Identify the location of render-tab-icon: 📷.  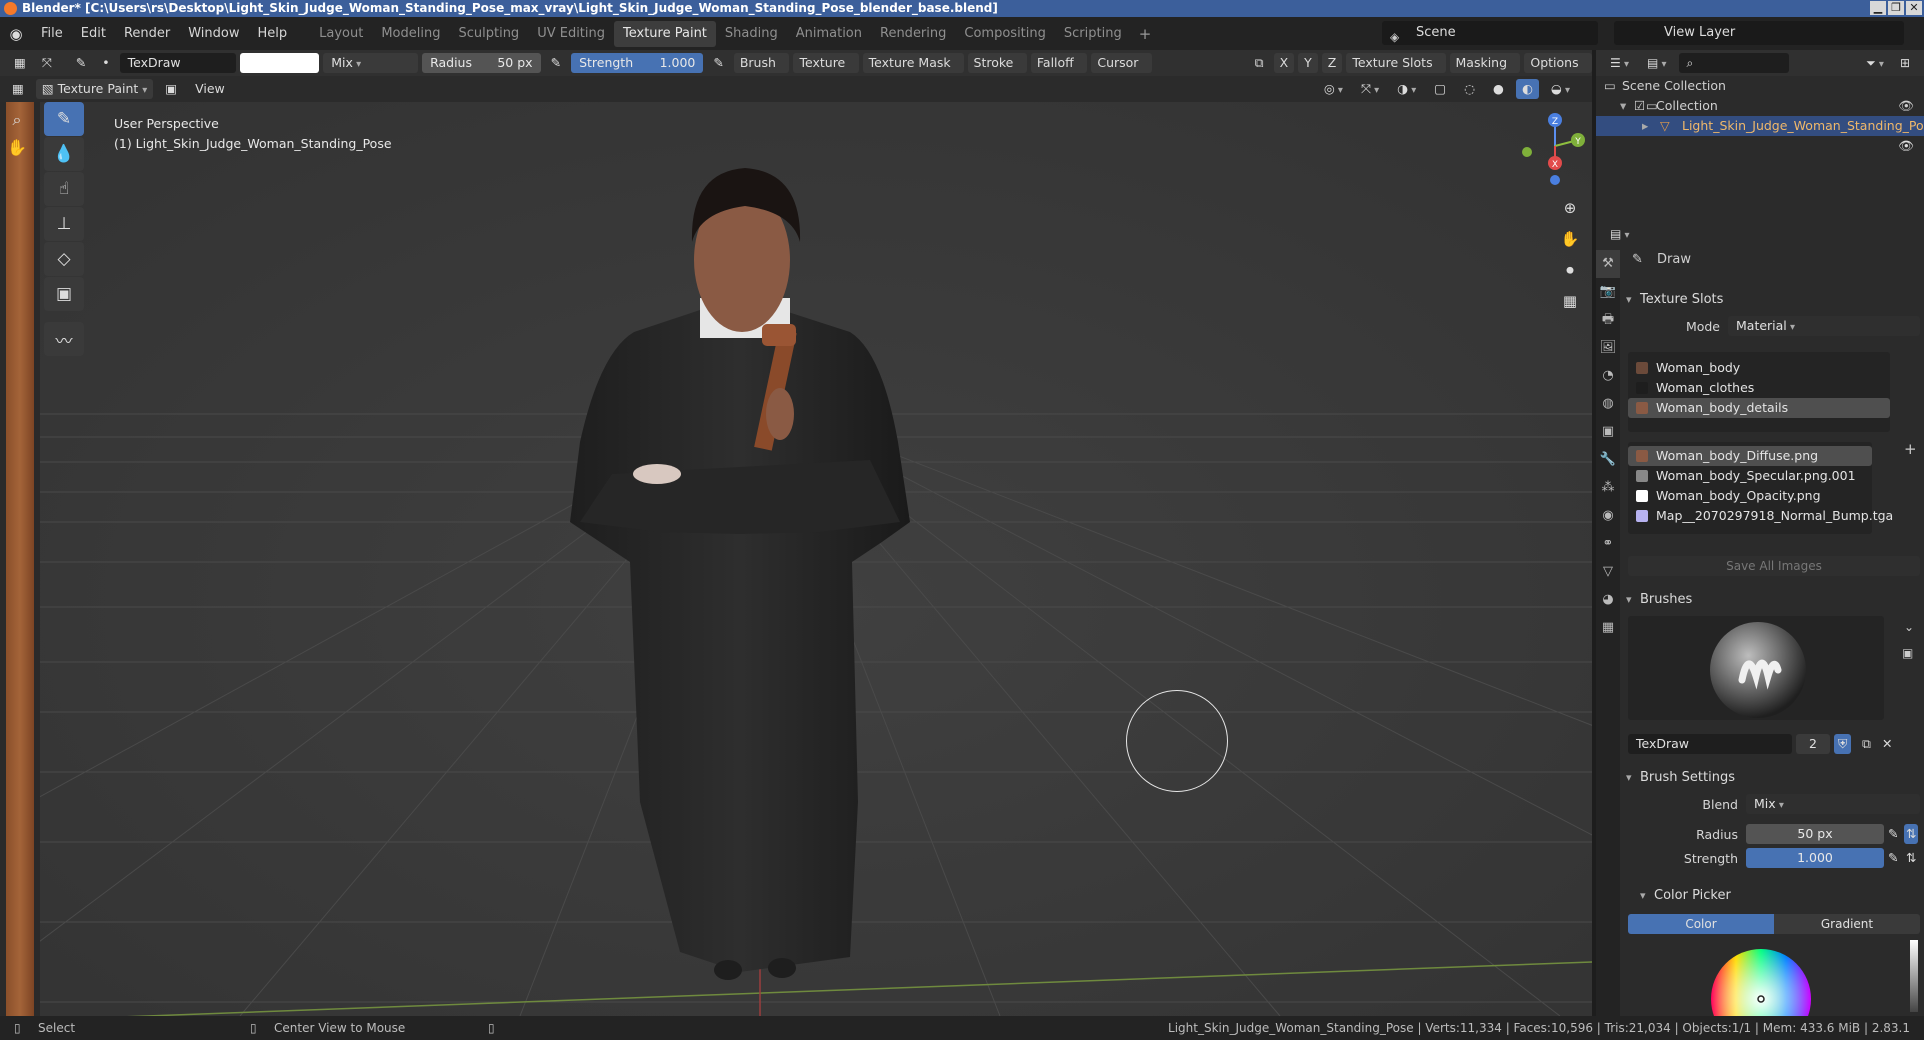
(1608, 292).